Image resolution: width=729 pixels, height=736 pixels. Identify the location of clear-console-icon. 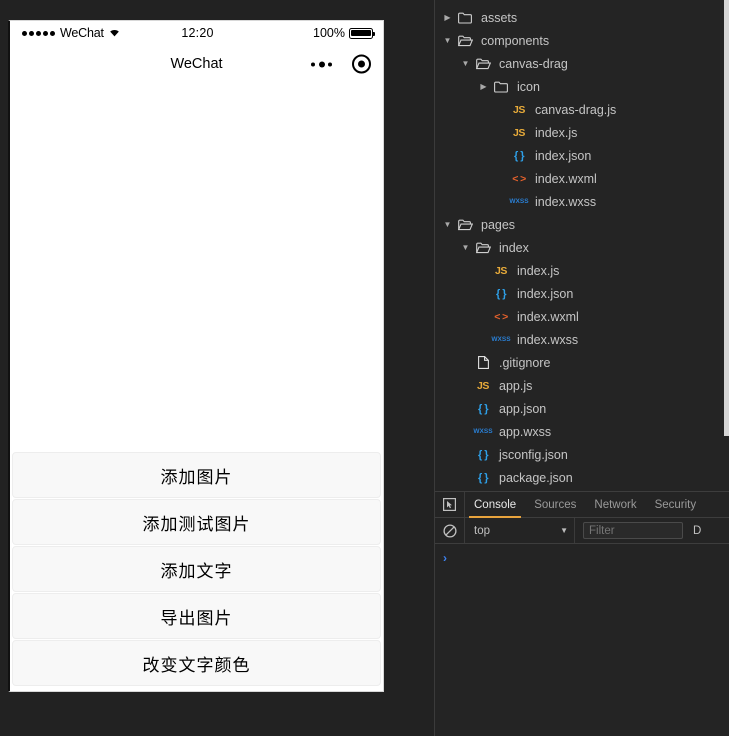
(450, 530).